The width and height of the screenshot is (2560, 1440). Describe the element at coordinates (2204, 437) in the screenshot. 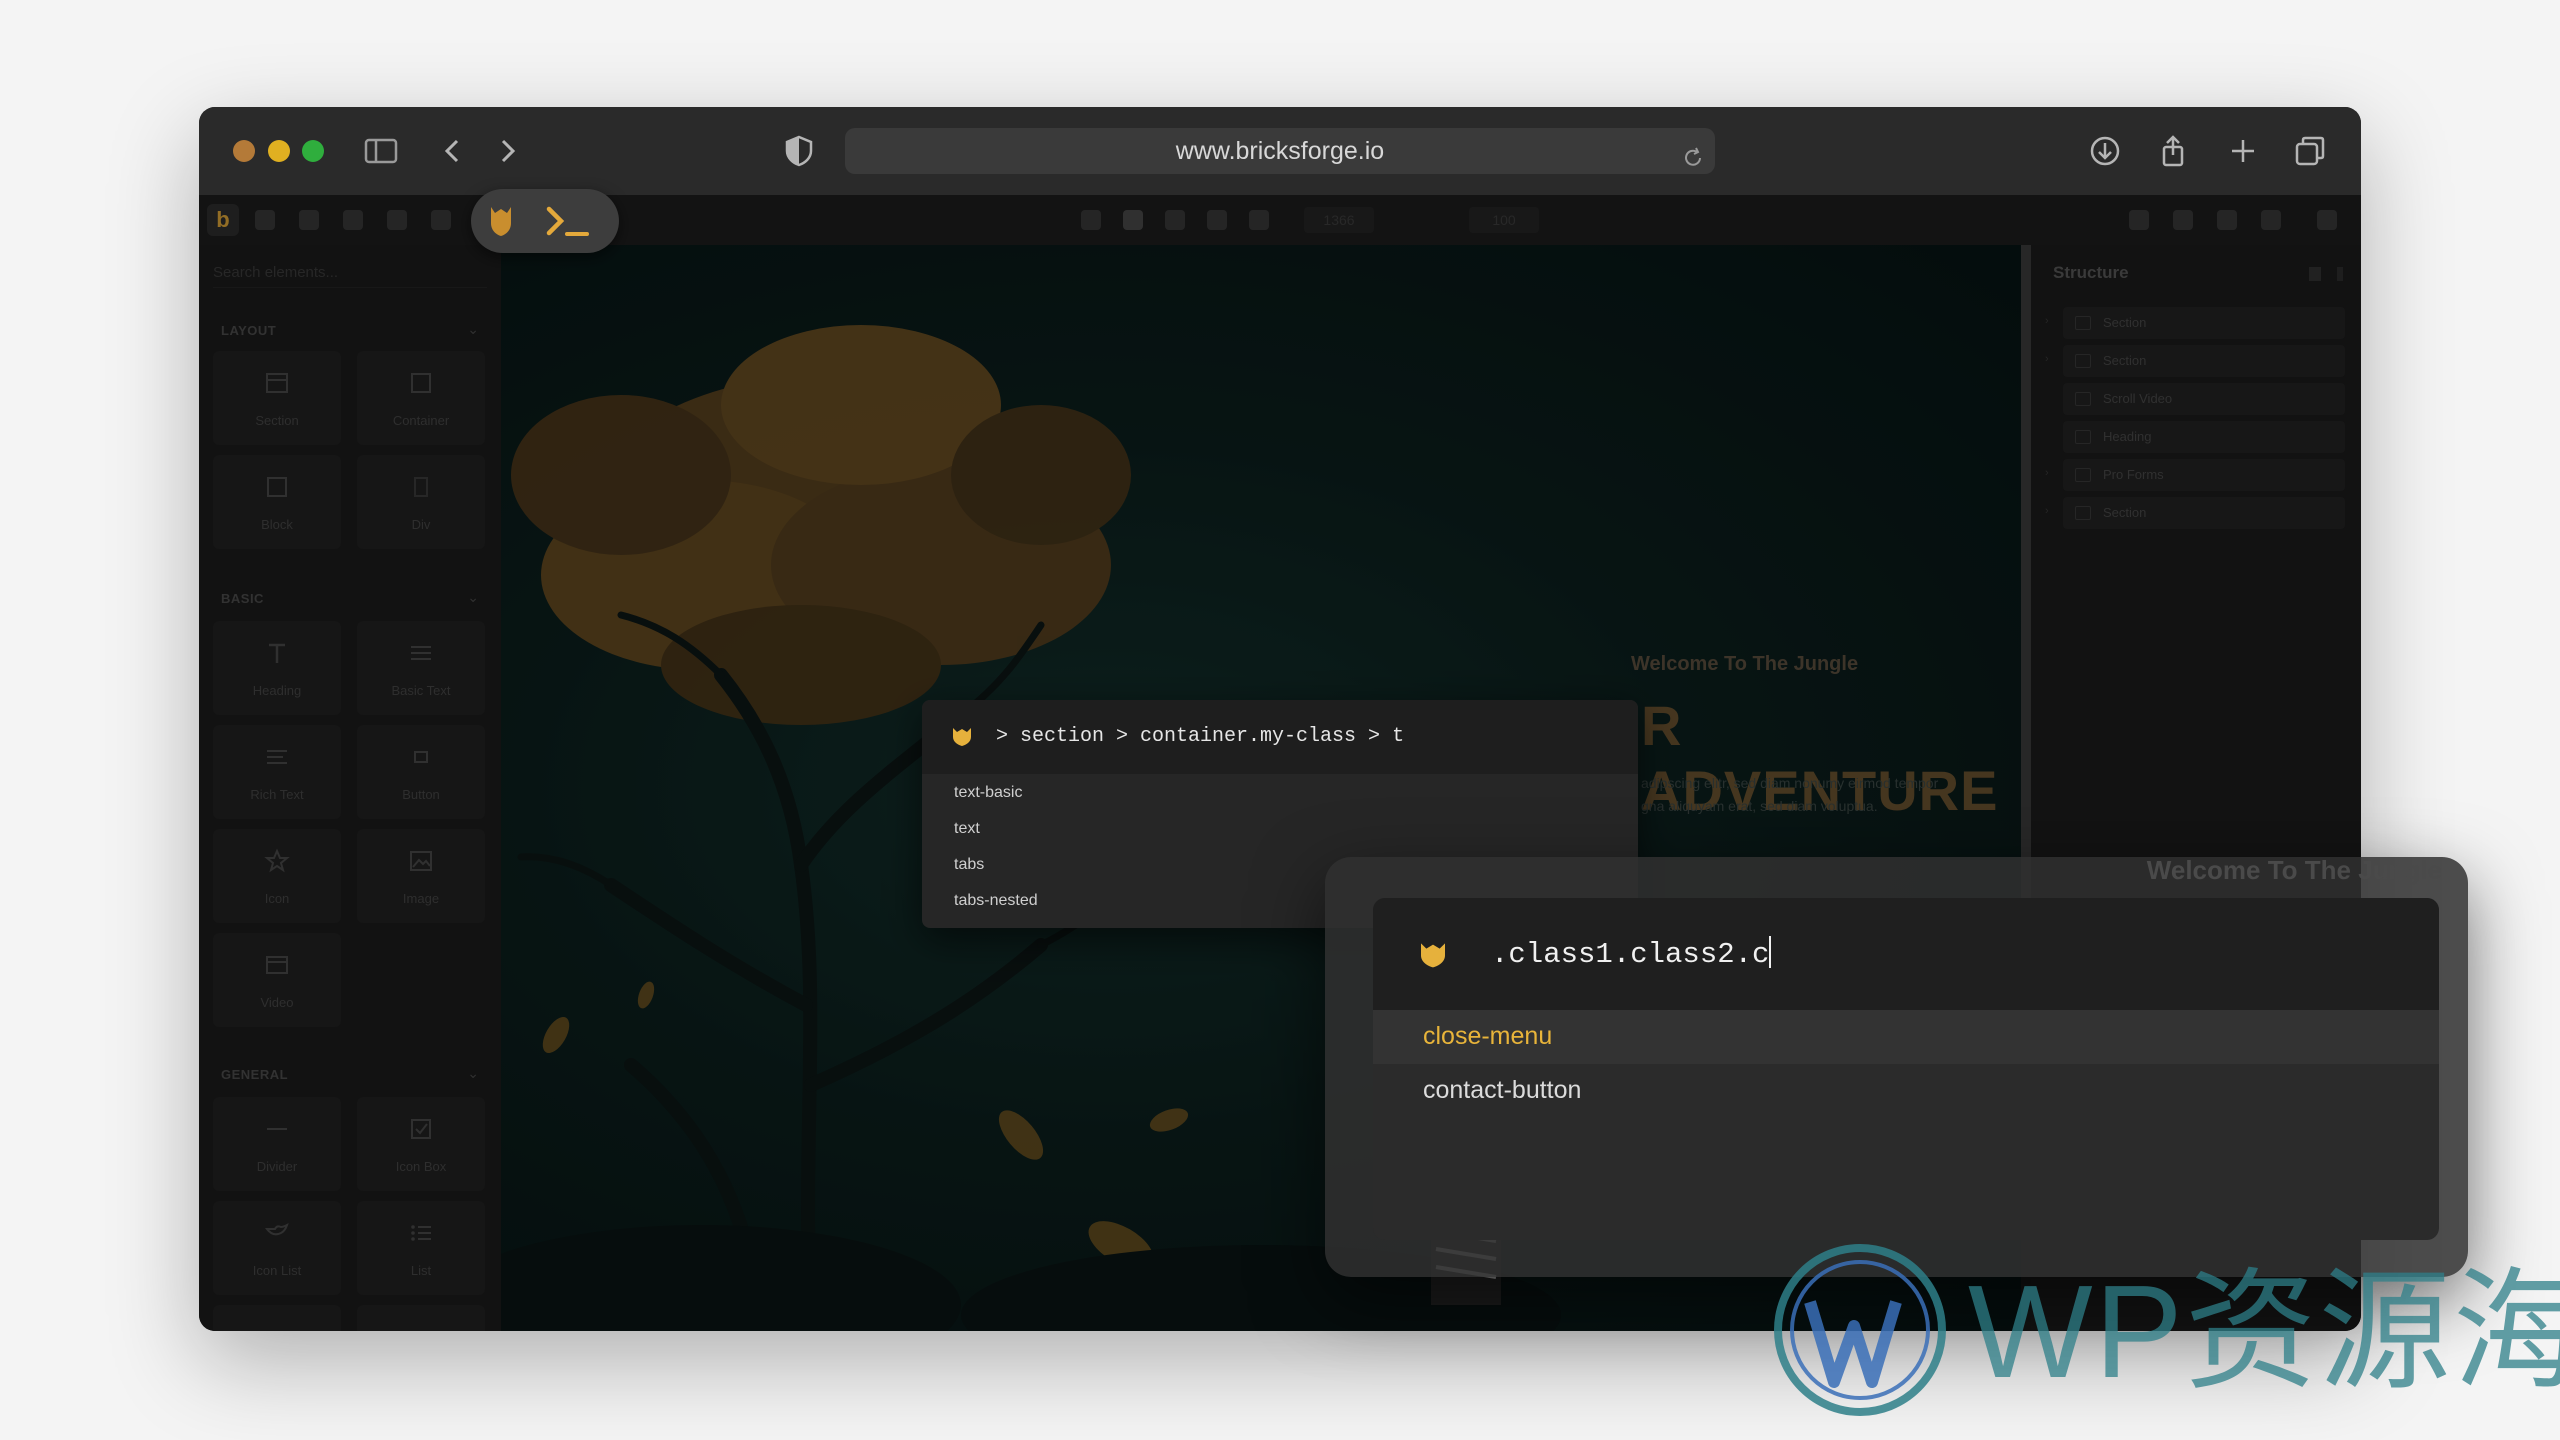

I see `structure-item: Heading` at that location.